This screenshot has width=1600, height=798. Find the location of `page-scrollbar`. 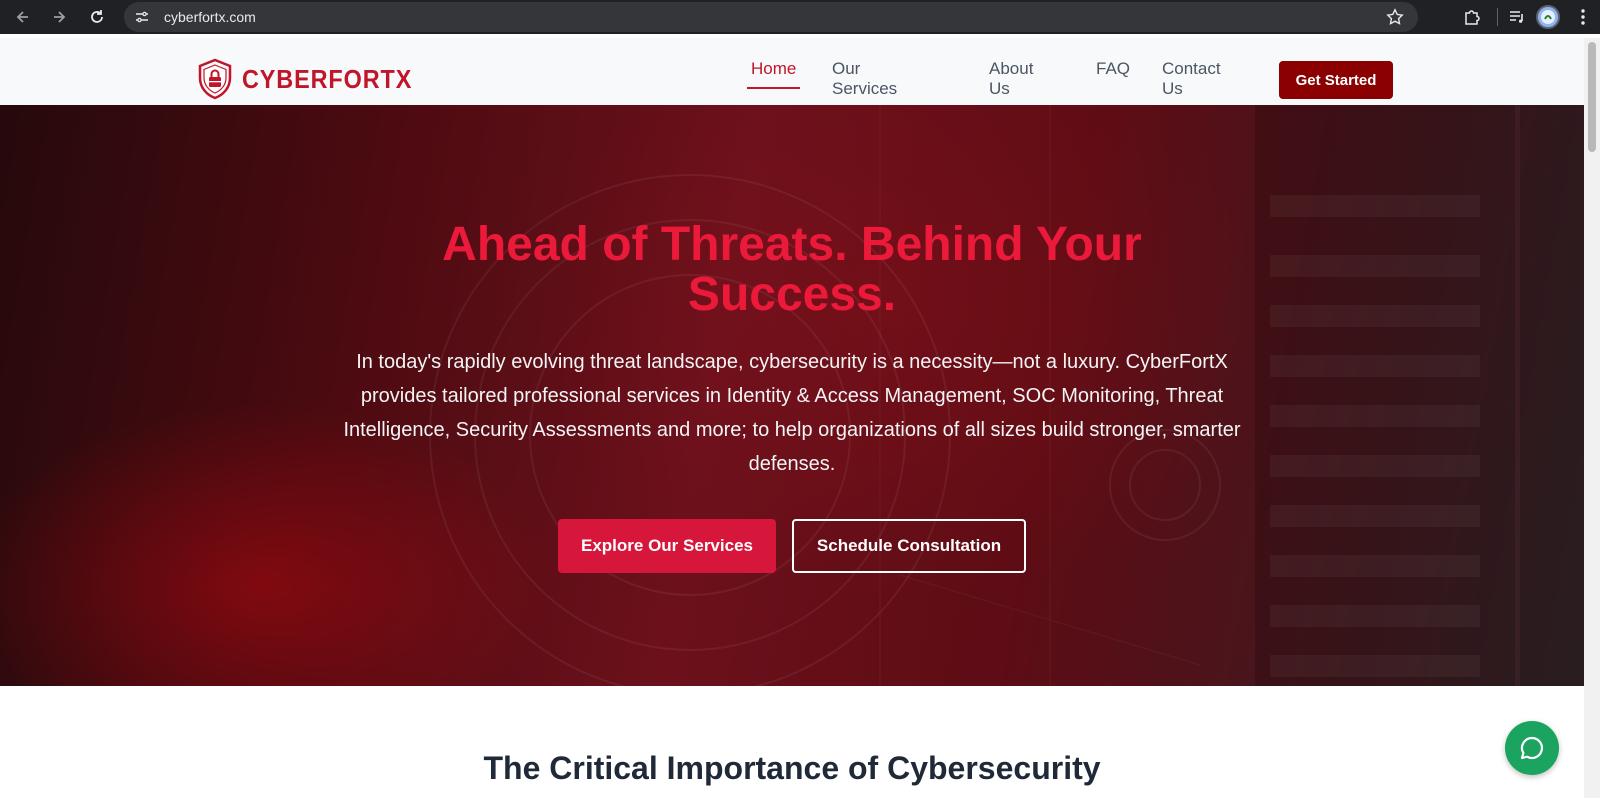

page-scrollbar is located at coordinates (1592, 418).